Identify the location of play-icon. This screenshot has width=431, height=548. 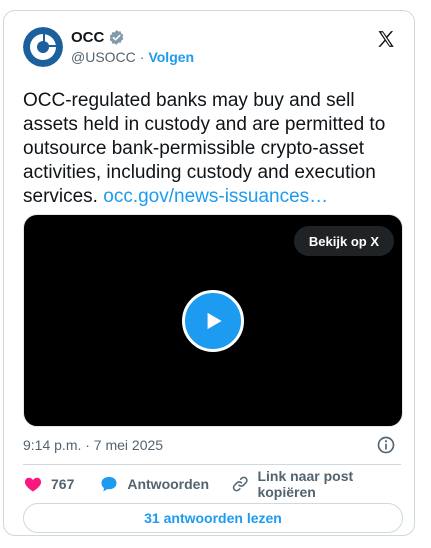
(214, 321).